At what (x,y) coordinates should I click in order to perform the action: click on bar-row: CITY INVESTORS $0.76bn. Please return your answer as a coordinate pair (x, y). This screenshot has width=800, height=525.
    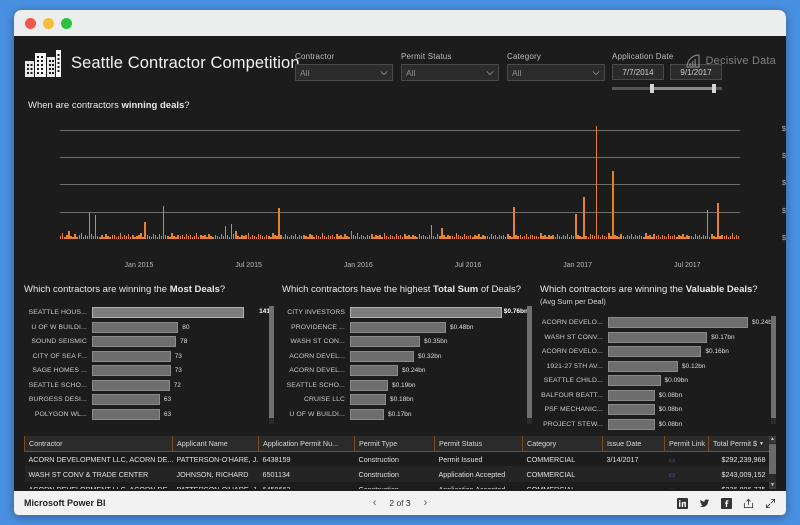
    Looking at the image, I should click on (407, 312).